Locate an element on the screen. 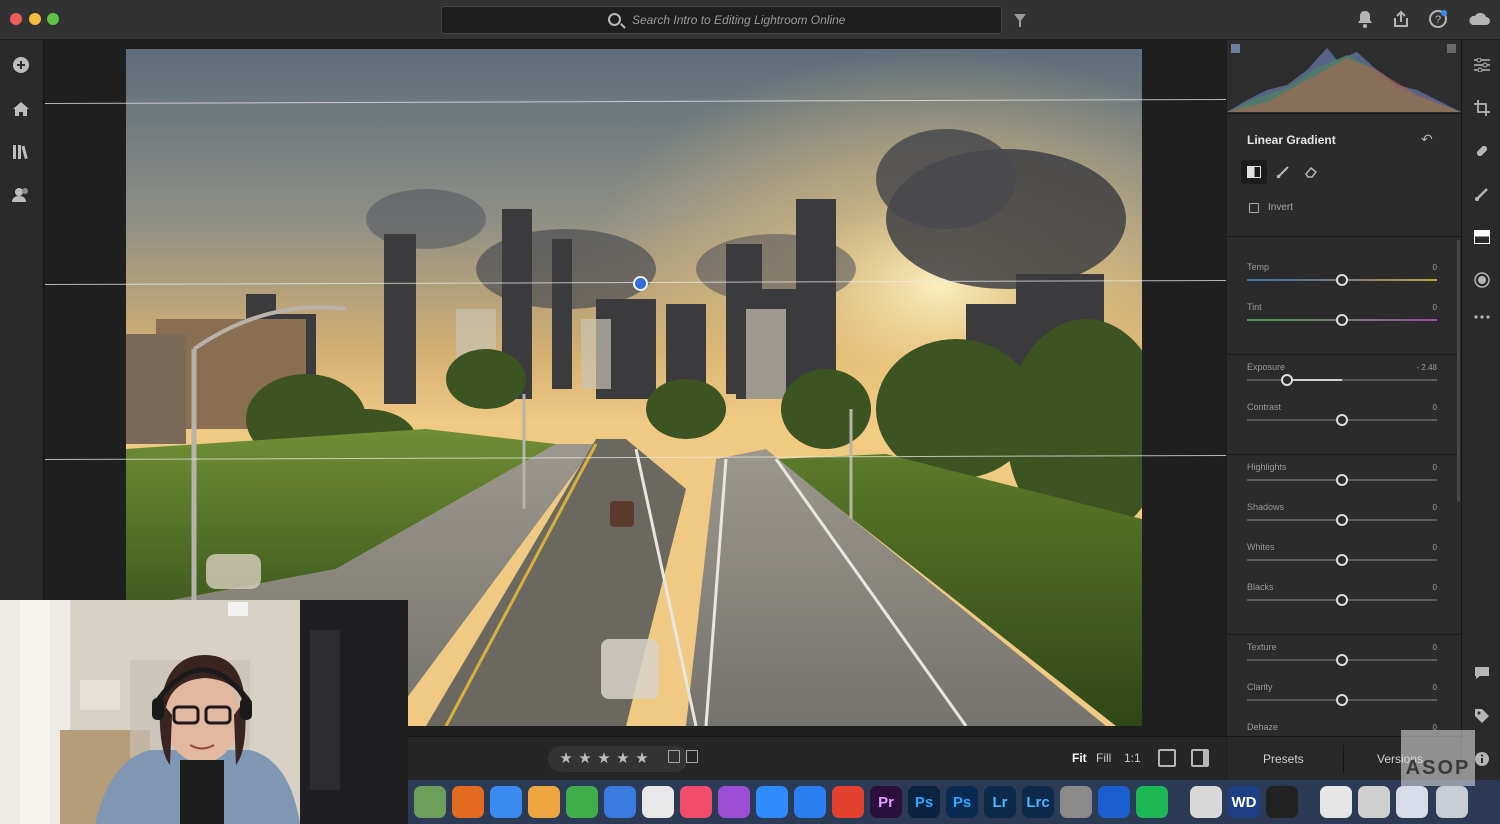 This screenshot has height=824, width=1500. photoshop-dock-icon: Ps is located at coordinates (924, 802).